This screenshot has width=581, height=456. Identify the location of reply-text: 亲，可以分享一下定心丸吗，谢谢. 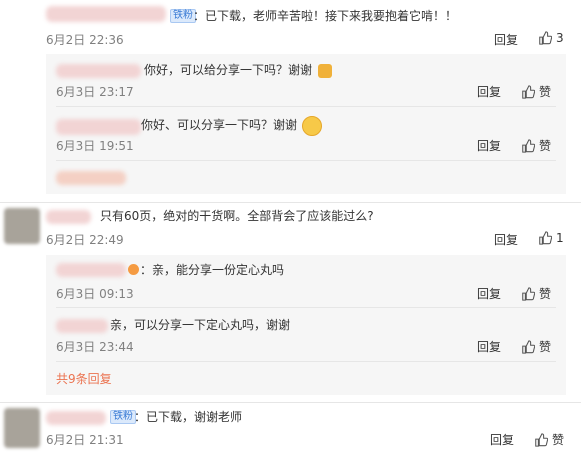
(200, 325).